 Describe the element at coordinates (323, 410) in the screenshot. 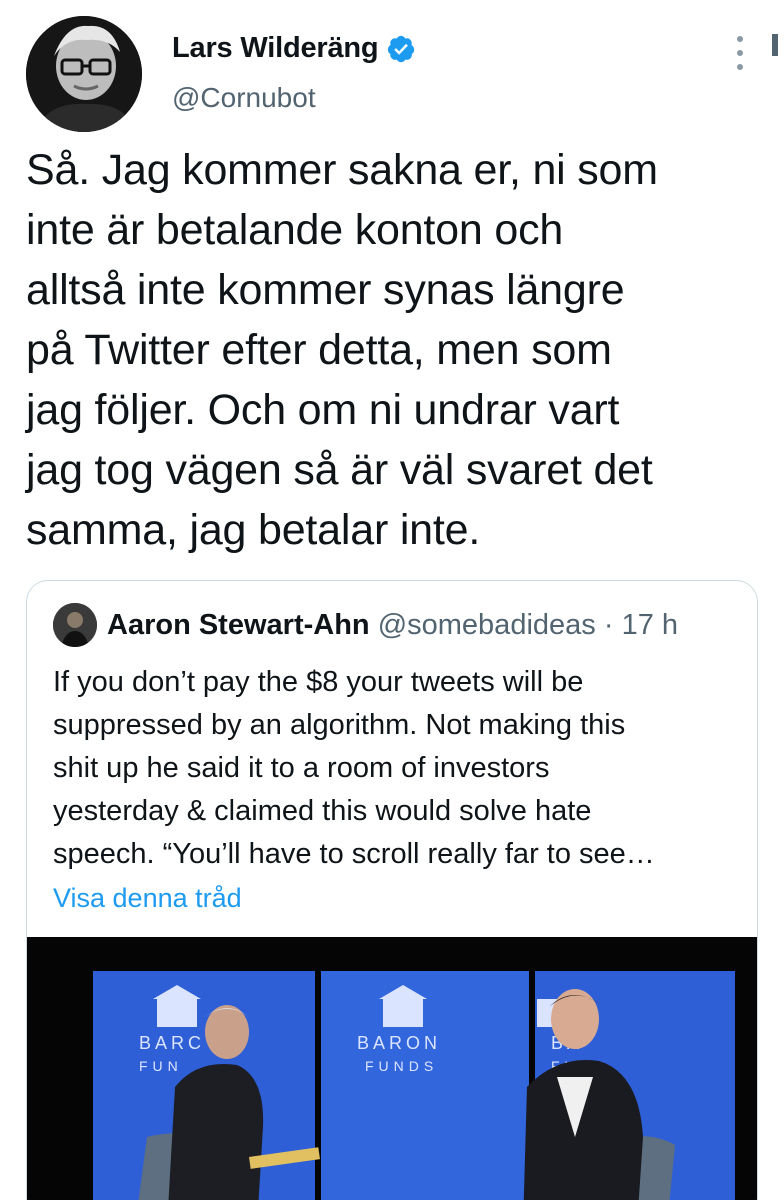

I see `tweet-line: jag följer. Och om ni undrar vart` at that location.